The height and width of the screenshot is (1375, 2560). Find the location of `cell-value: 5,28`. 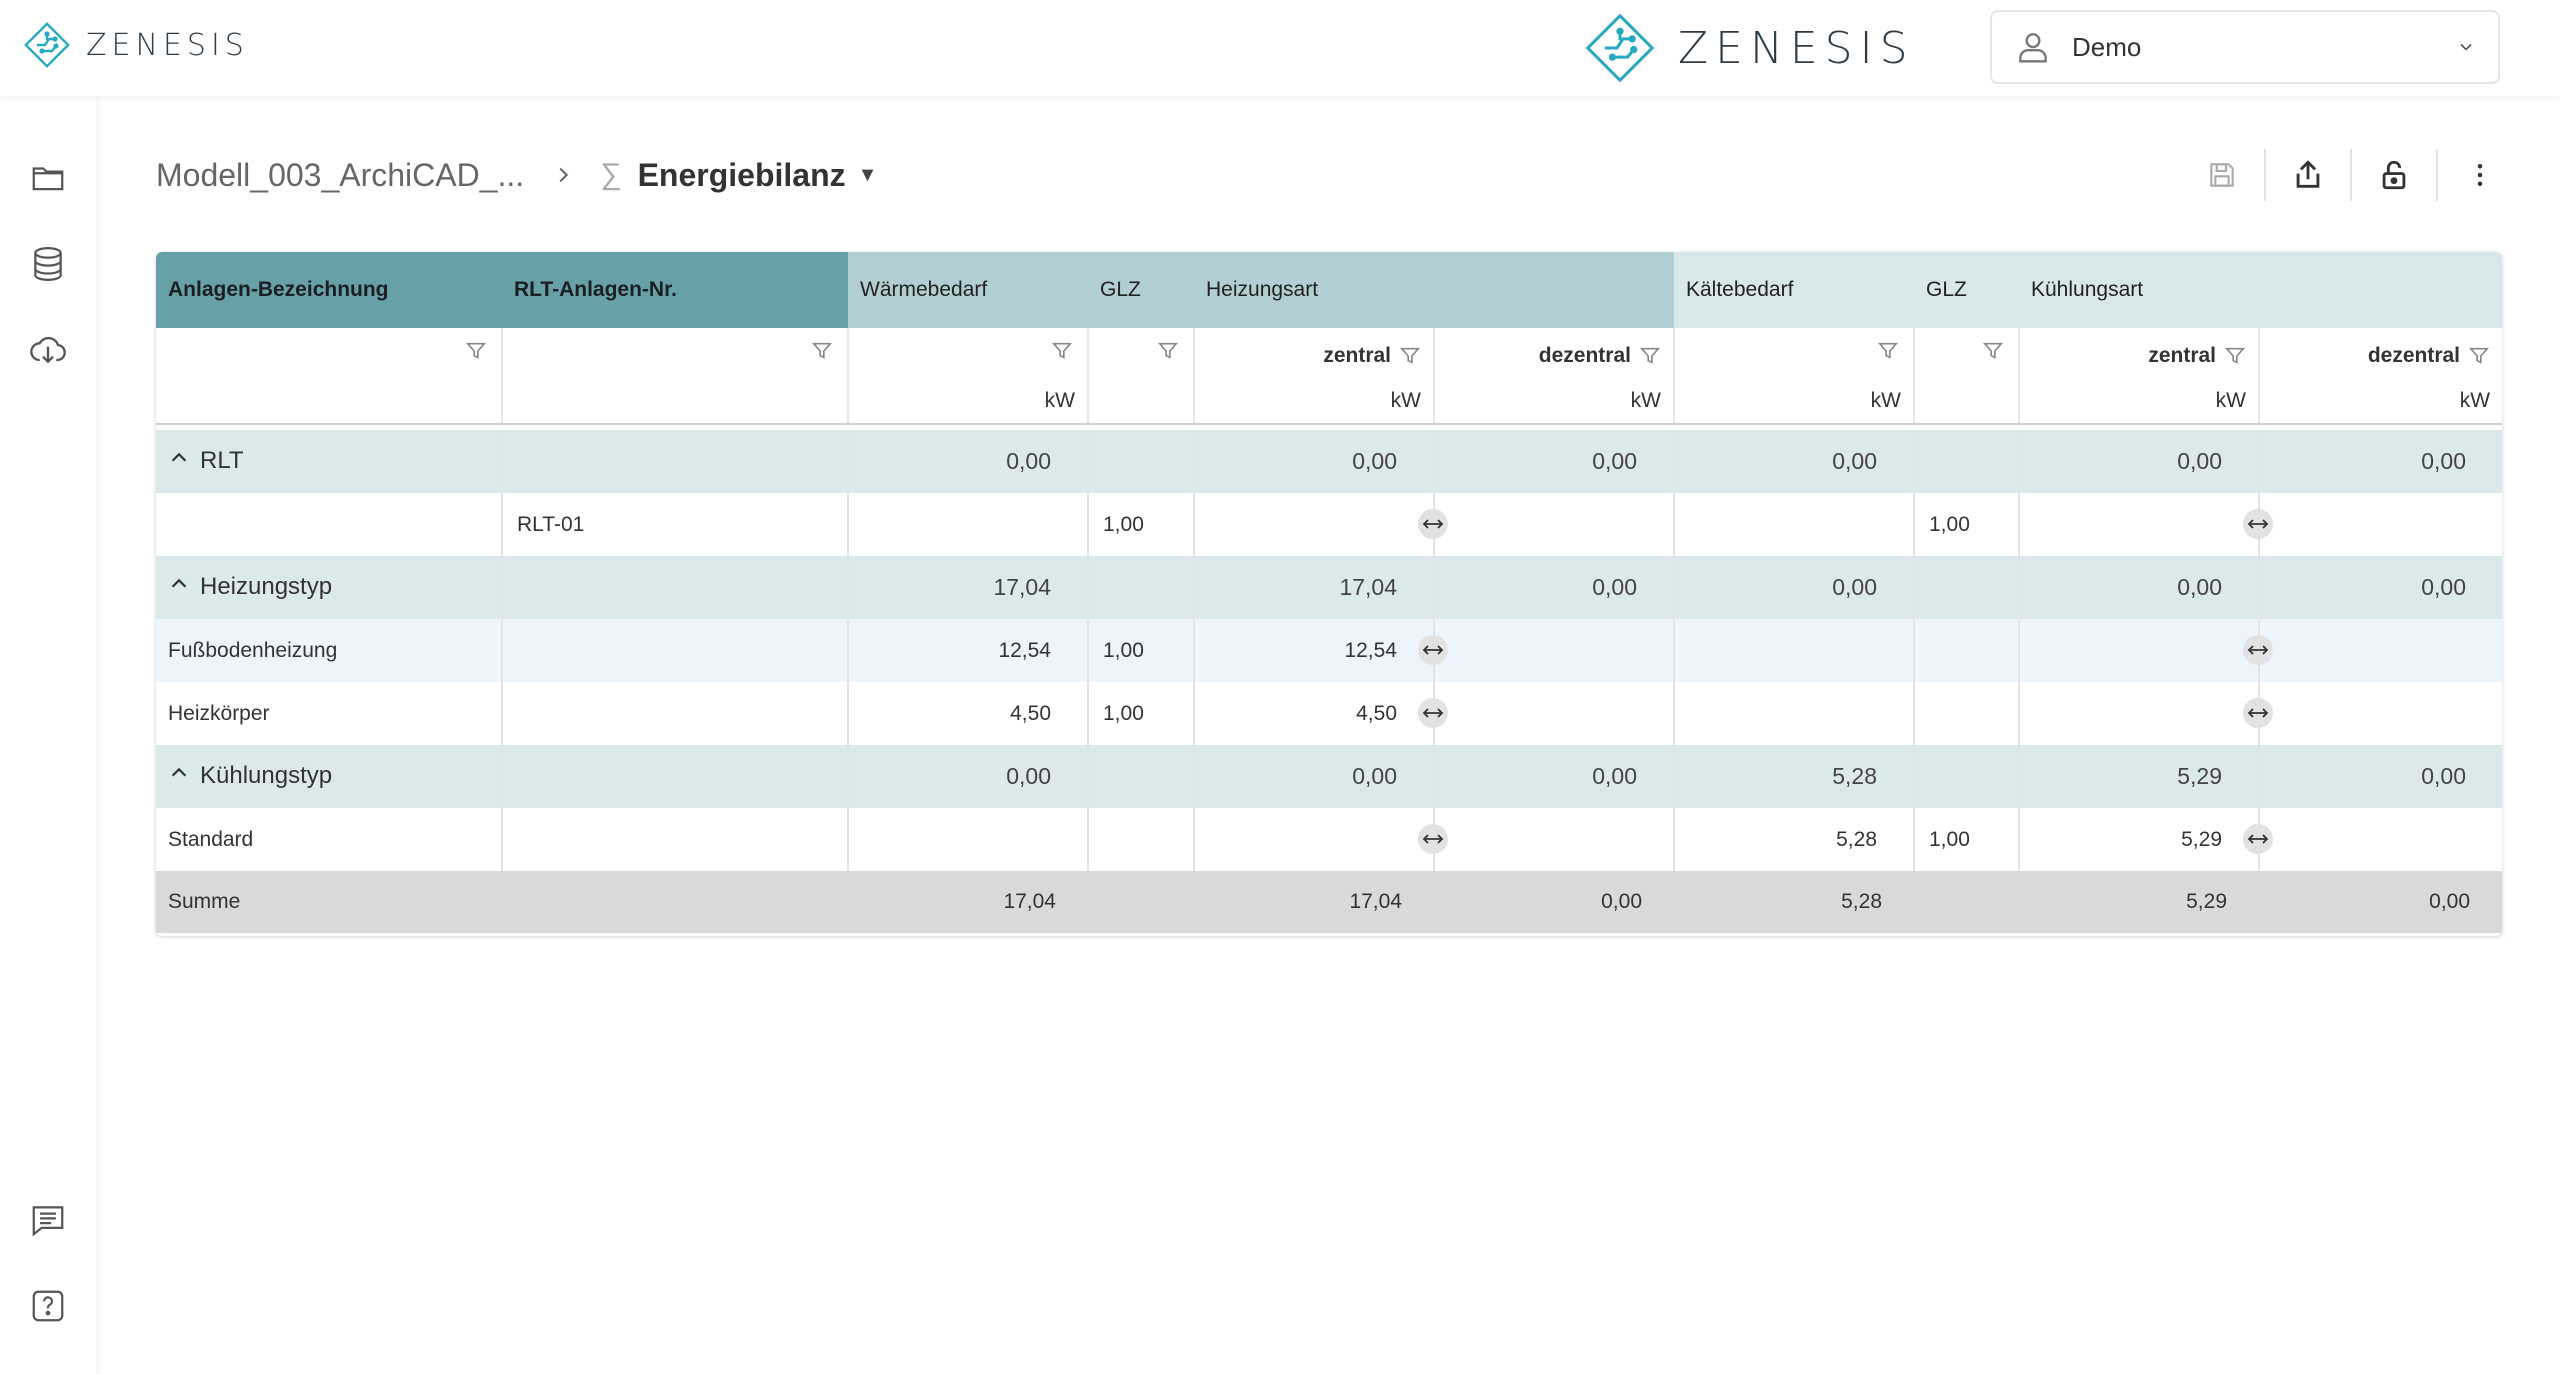

cell-value: 5,28 is located at coordinates (1854, 776).